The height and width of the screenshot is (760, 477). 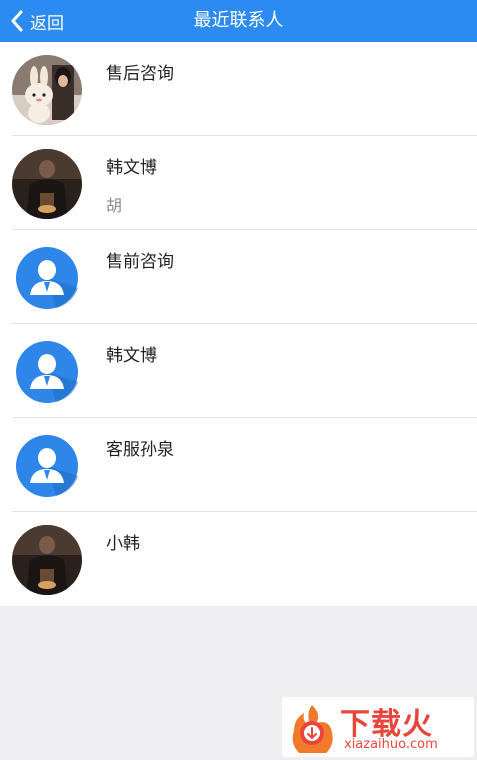 I want to click on contact-row: 小韩, so click(x=238, y=559).